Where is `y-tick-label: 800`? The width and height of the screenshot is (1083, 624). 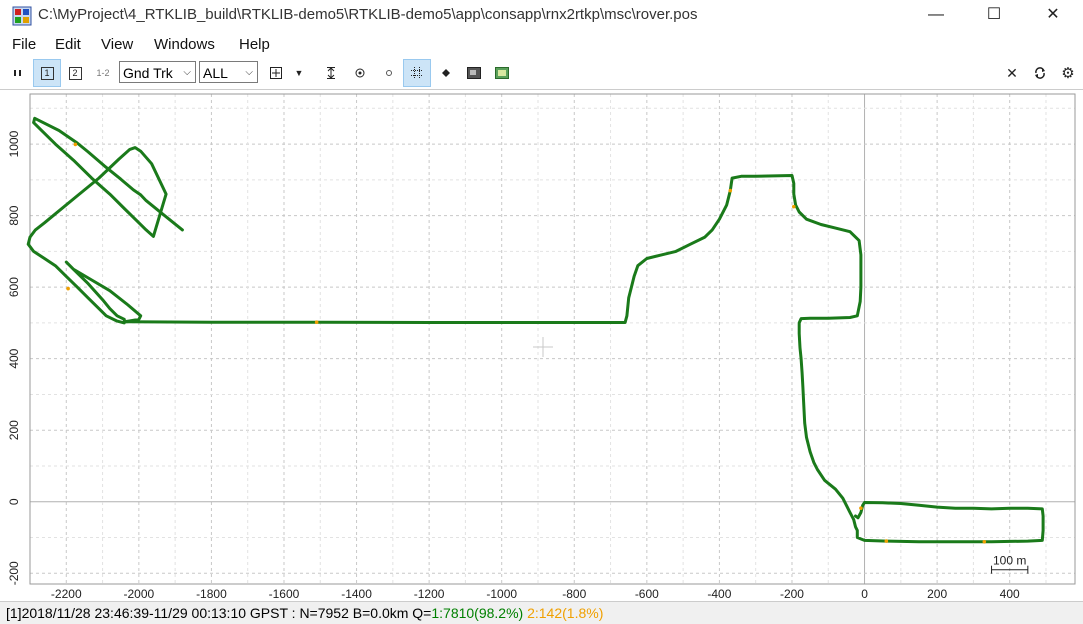
y-tick-label: 800 is located at coordinates (14, 215).